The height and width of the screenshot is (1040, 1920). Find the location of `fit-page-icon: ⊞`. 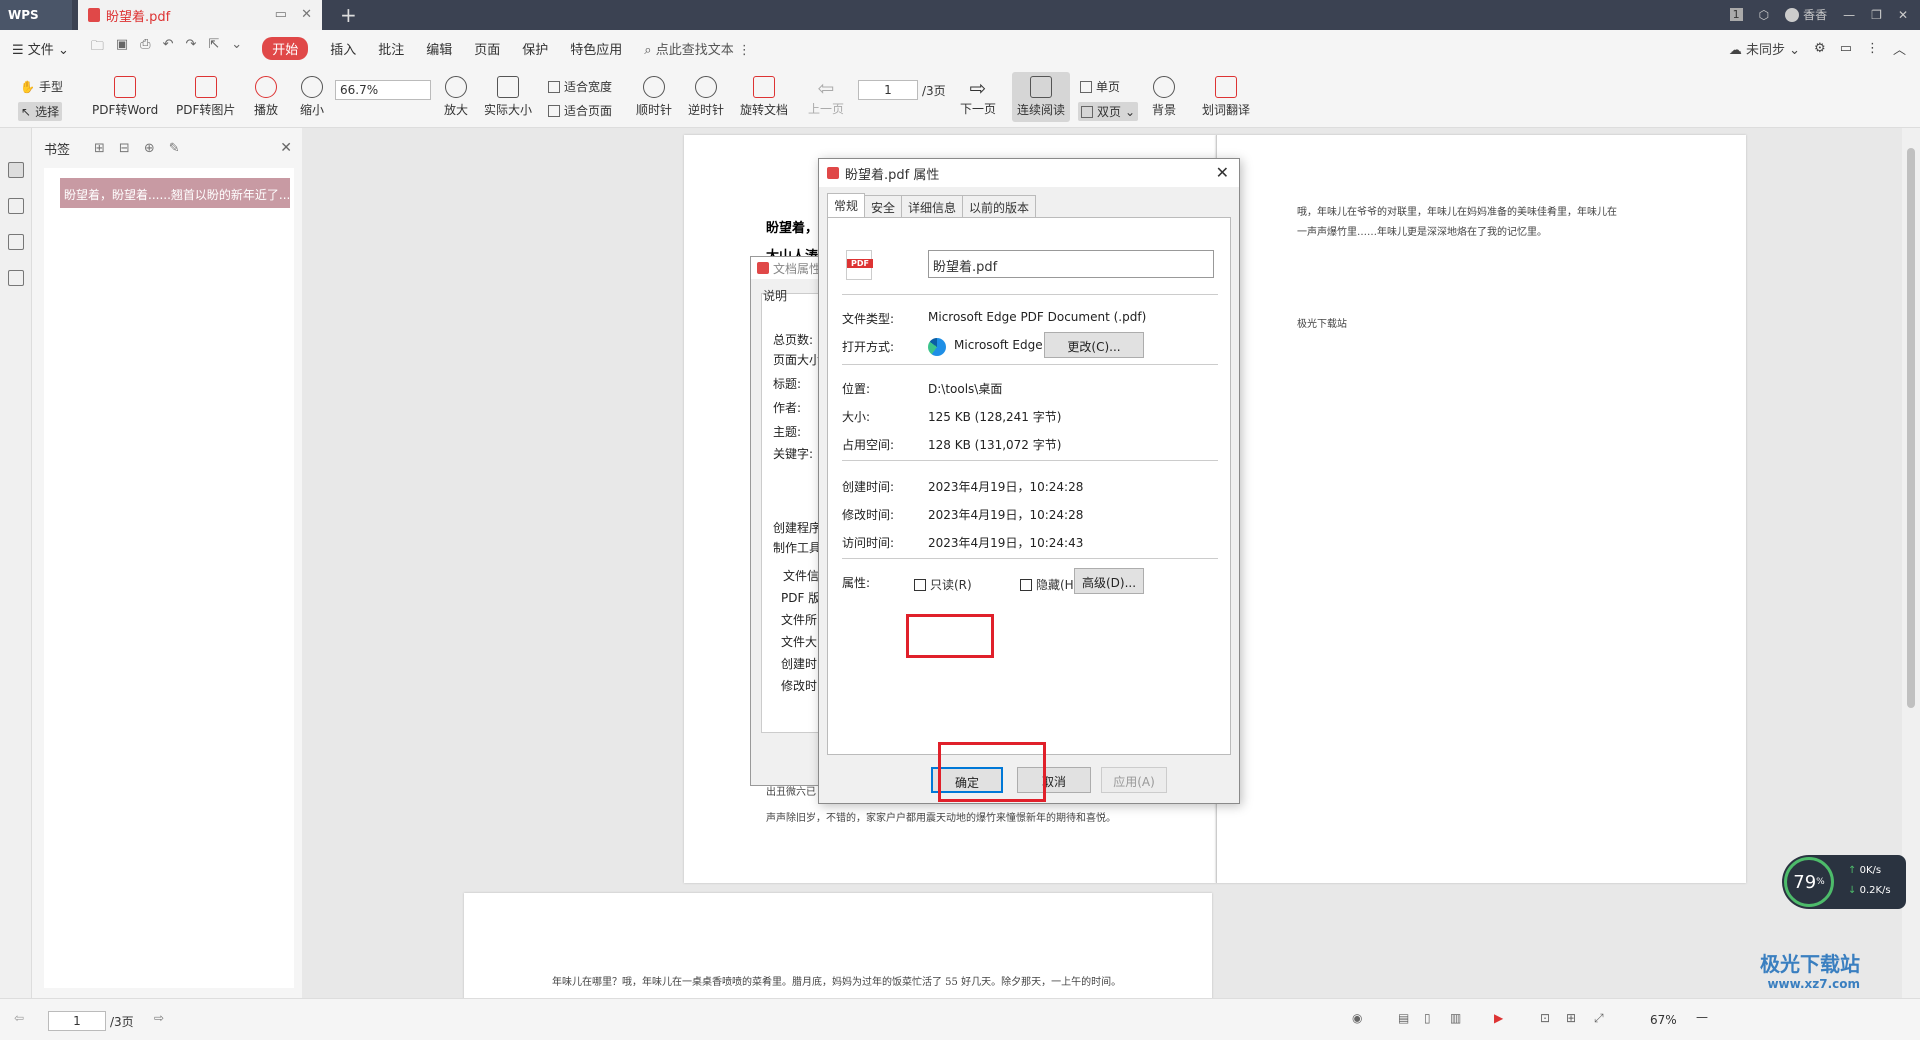

fit-page-icon: ⊞ is located at coordinates (1571, 1018).